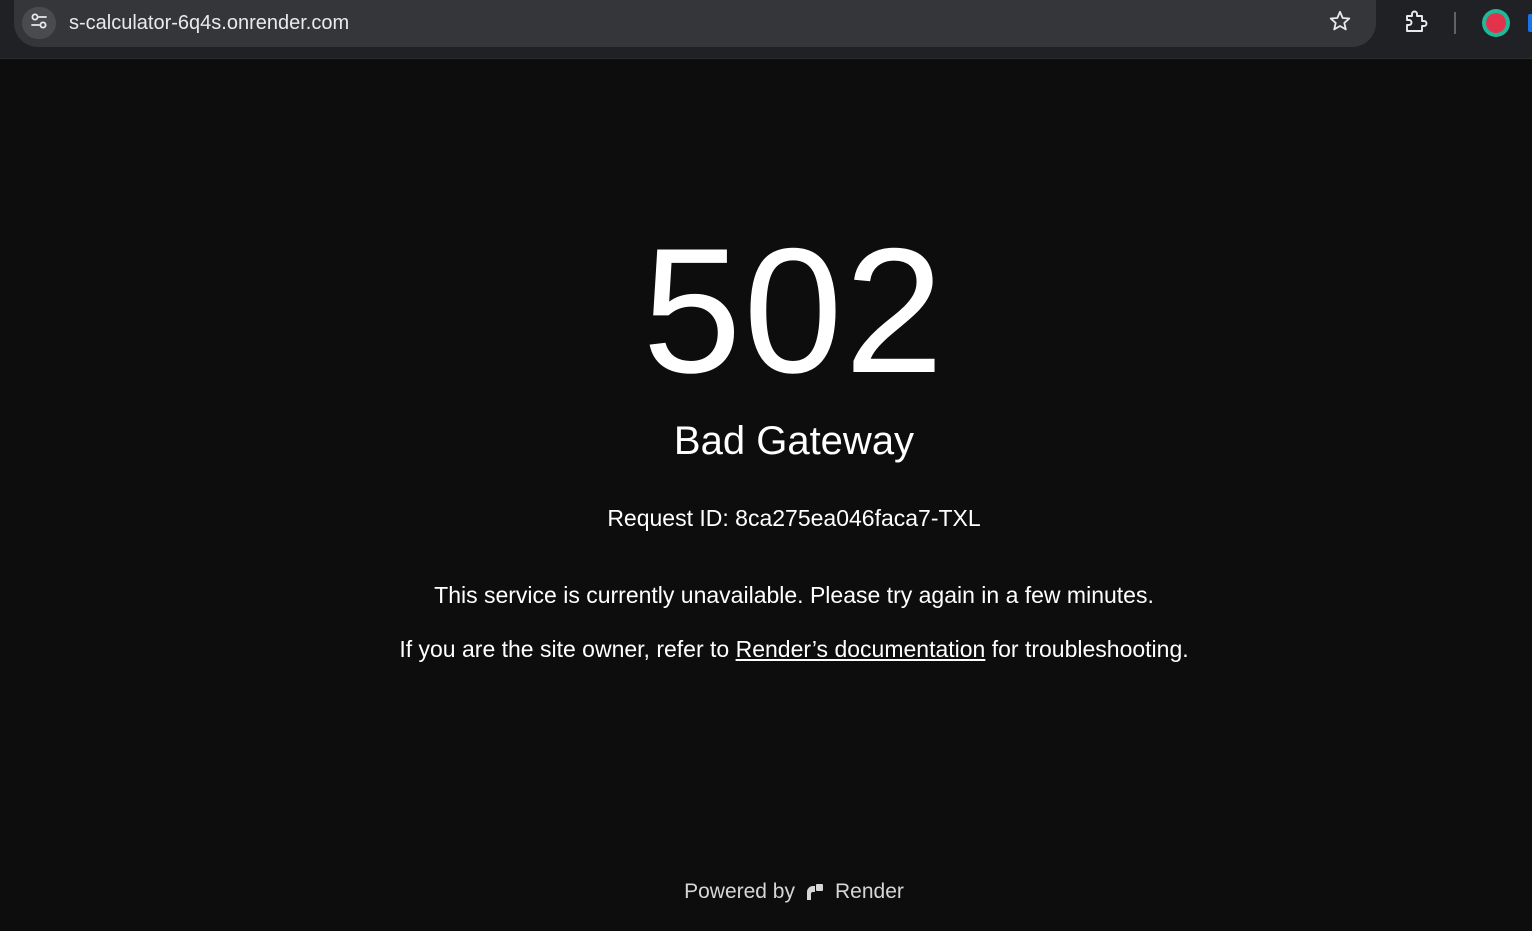 This screenshot has width=1532, height=931. I want to click on toolbar-divider, so click(1455, 23).